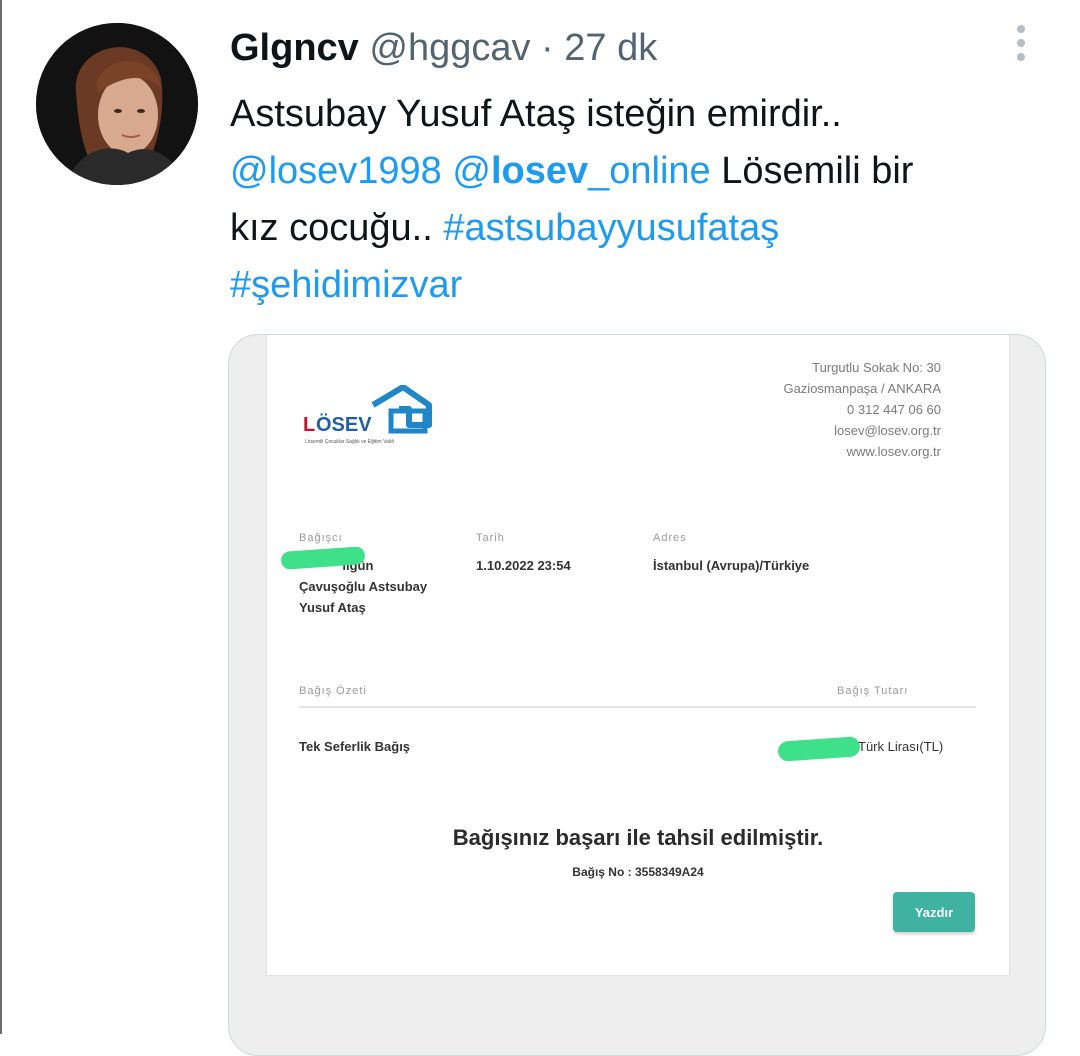 Image resolution: width=1080 pixels, height=1056 pixels. What do you see at coordinates (337, 228) in the screenshot?
I see `tweet-text-fragment: kız cocuğu..` at bounding box center [337, 228].